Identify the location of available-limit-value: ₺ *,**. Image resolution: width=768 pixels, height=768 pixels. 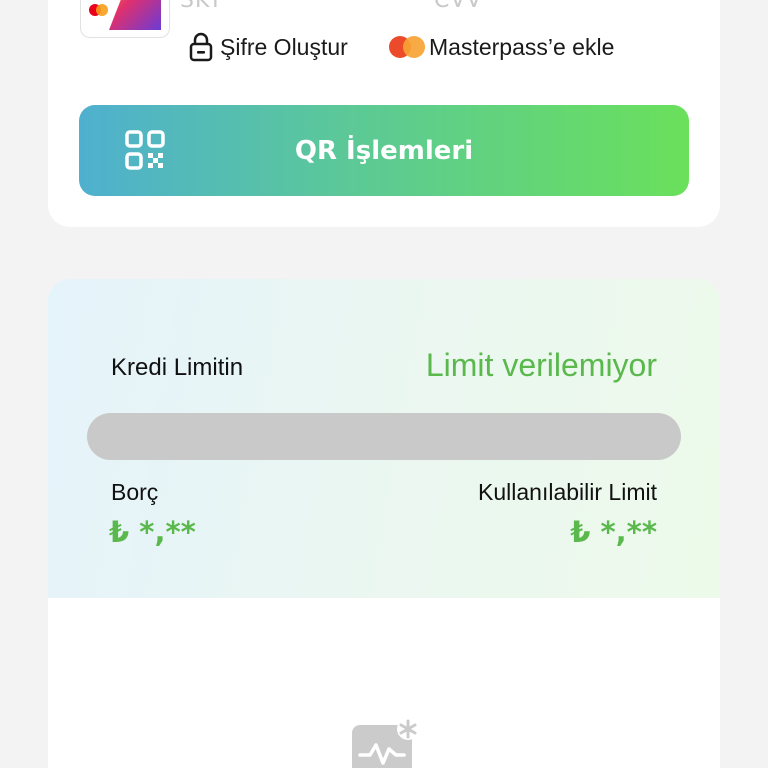
(613, 532).